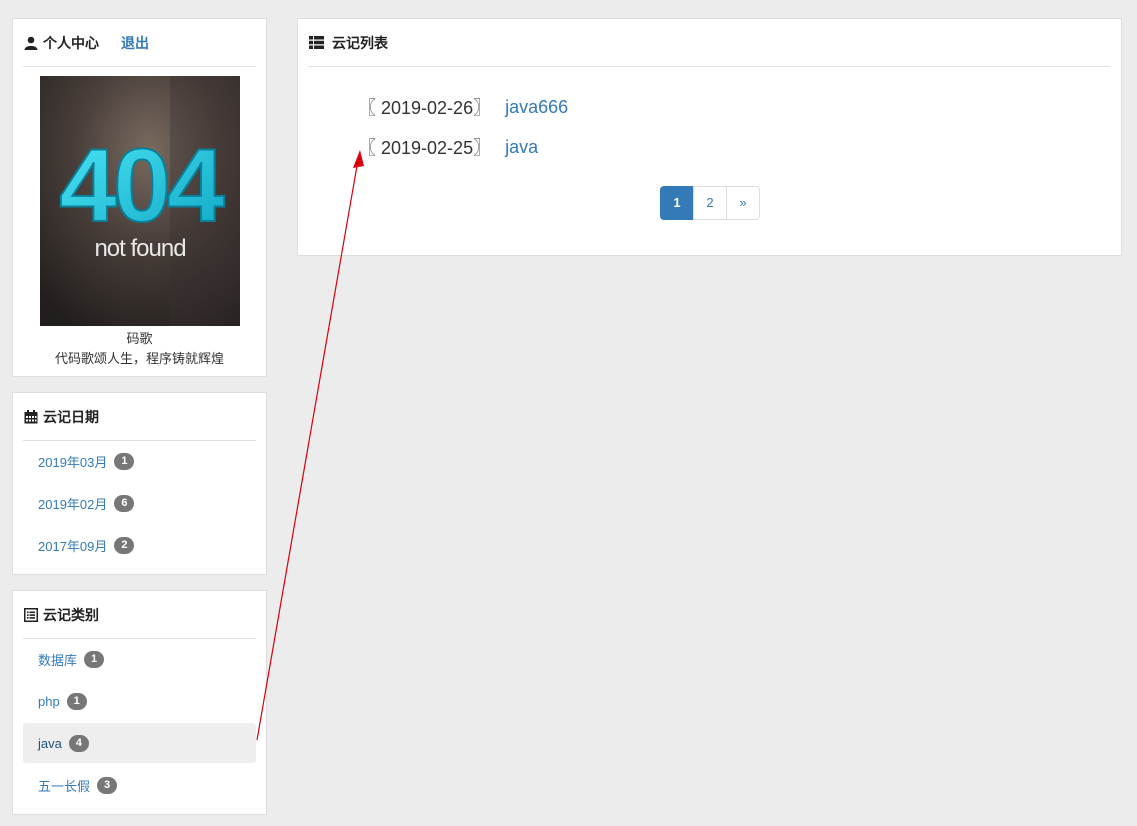 Image resolution: width=1137 pixels, height=826 pixels. Describe the element at coordinates (139, 785) in the screenshot. I see `category-item: 五一长假 3` at that location.